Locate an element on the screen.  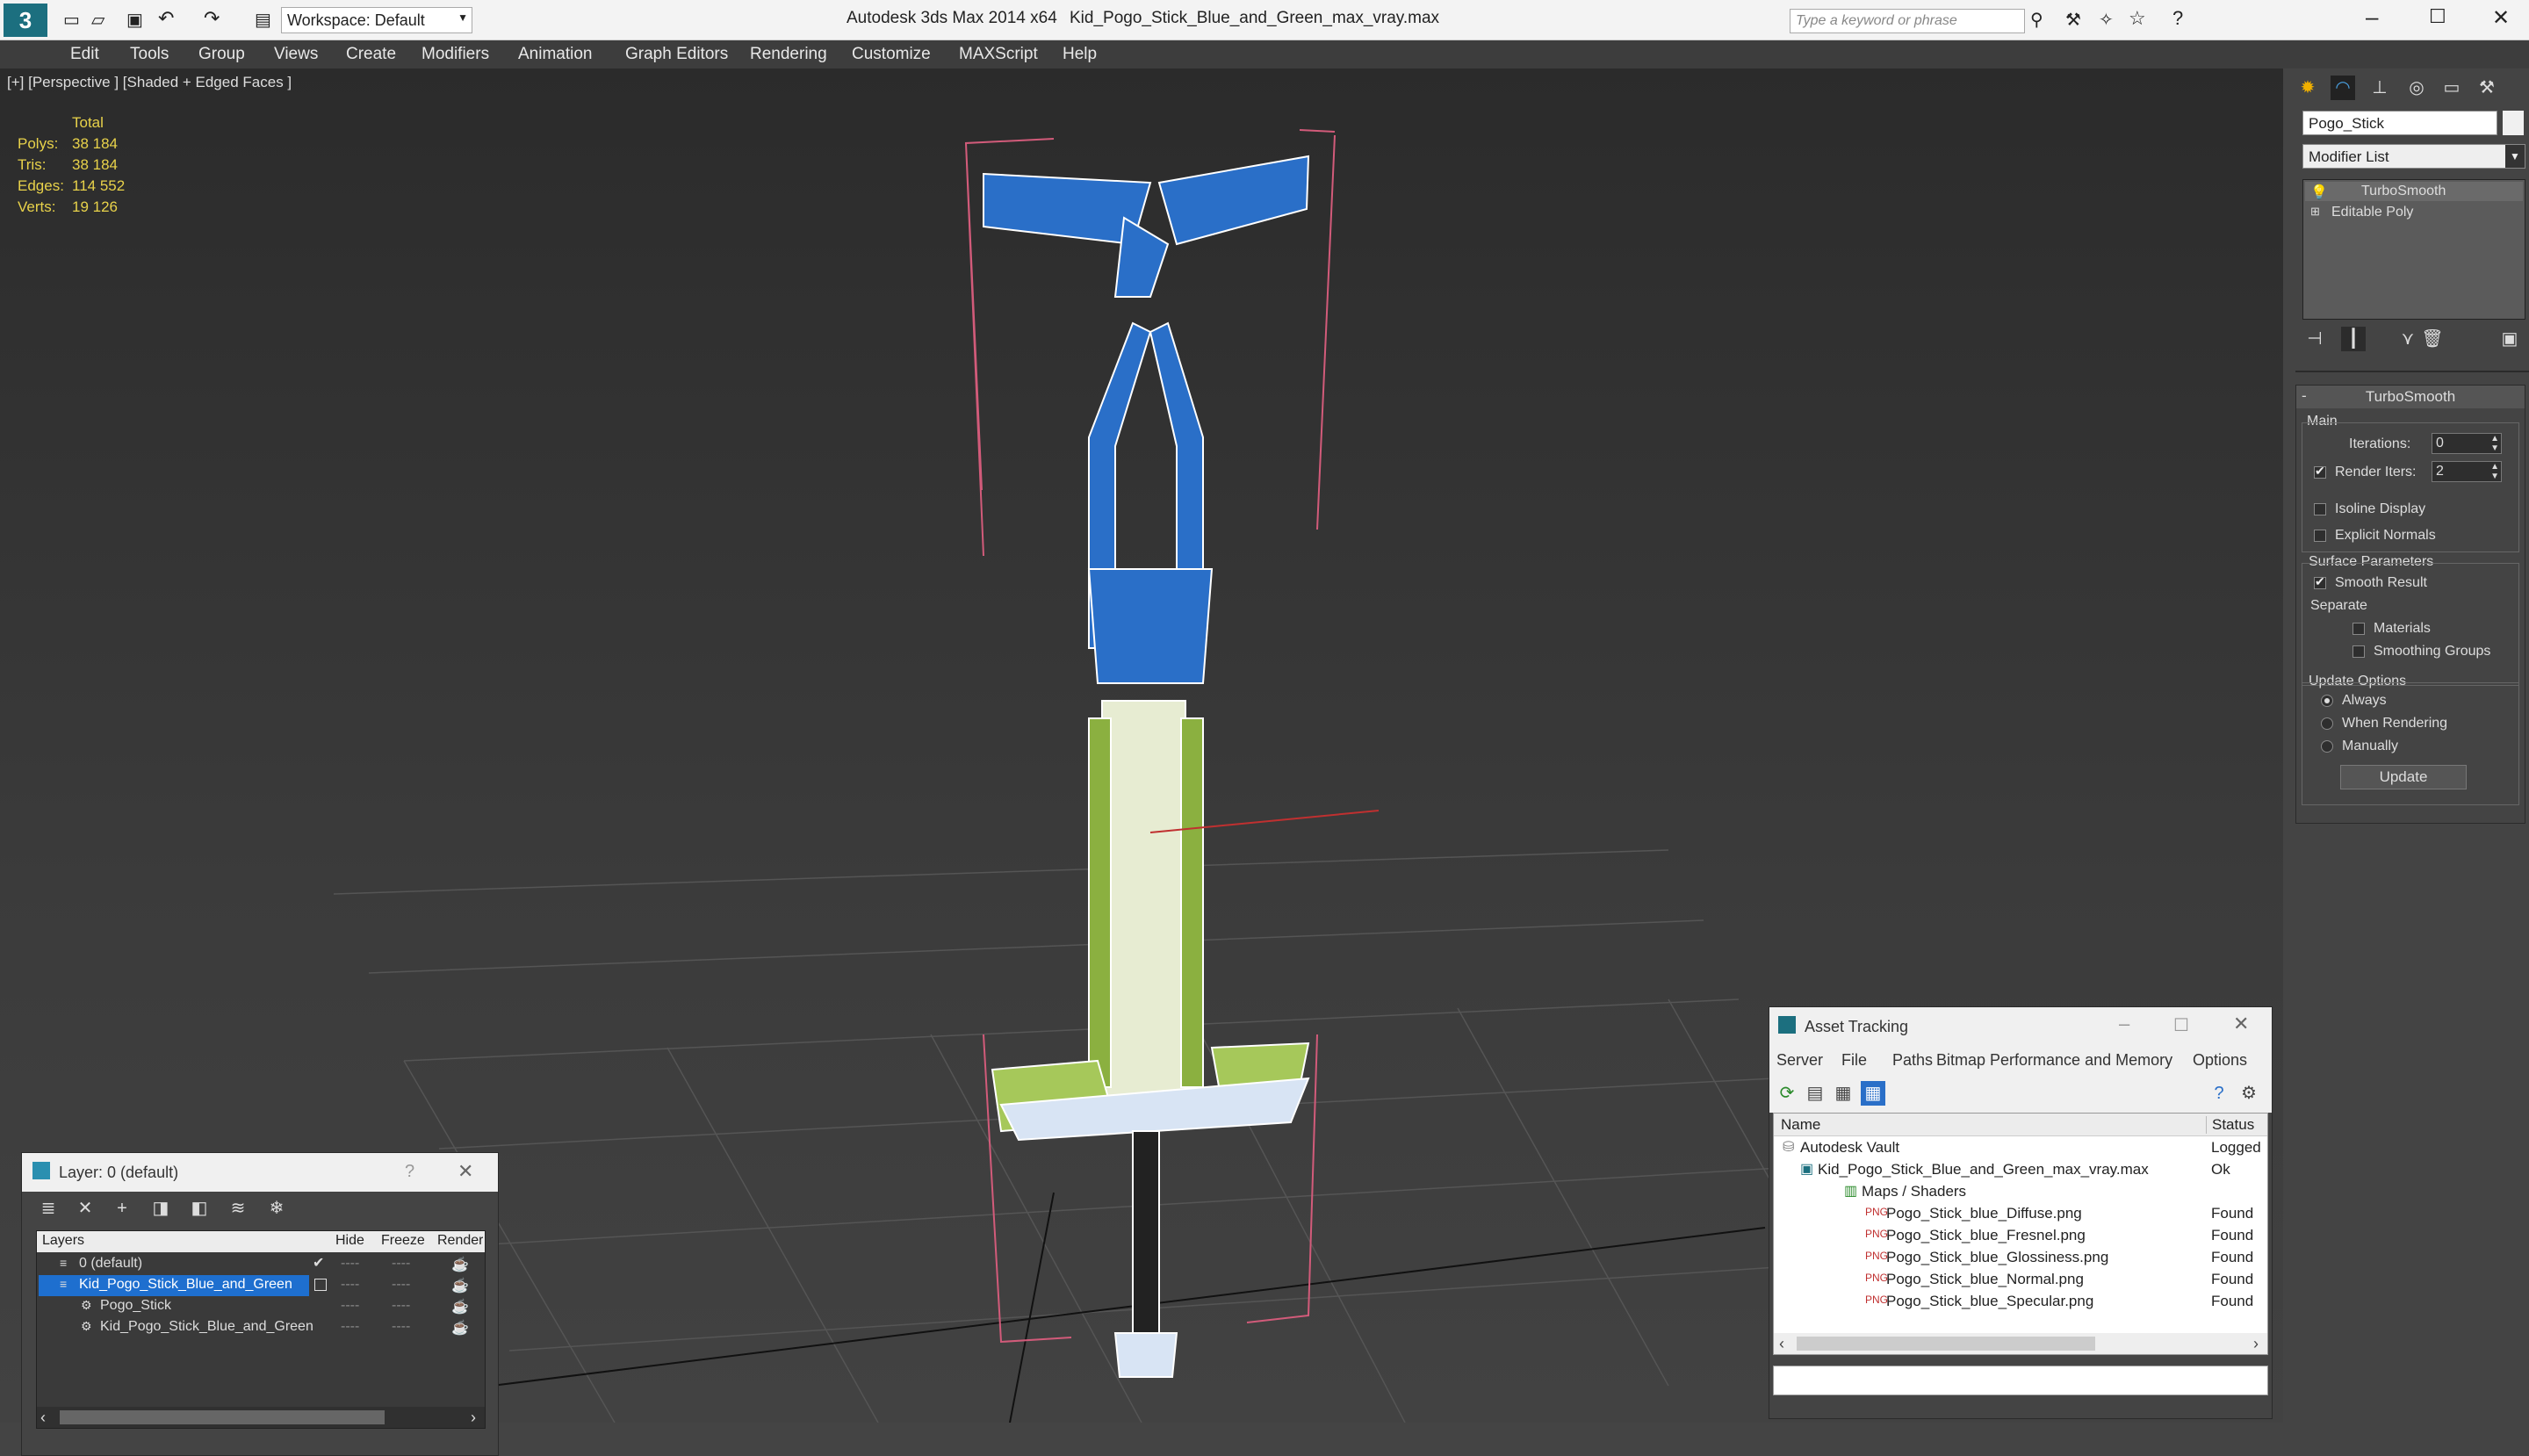
binoculars-icon: ⚲ is located at coordinates (2037, 20).